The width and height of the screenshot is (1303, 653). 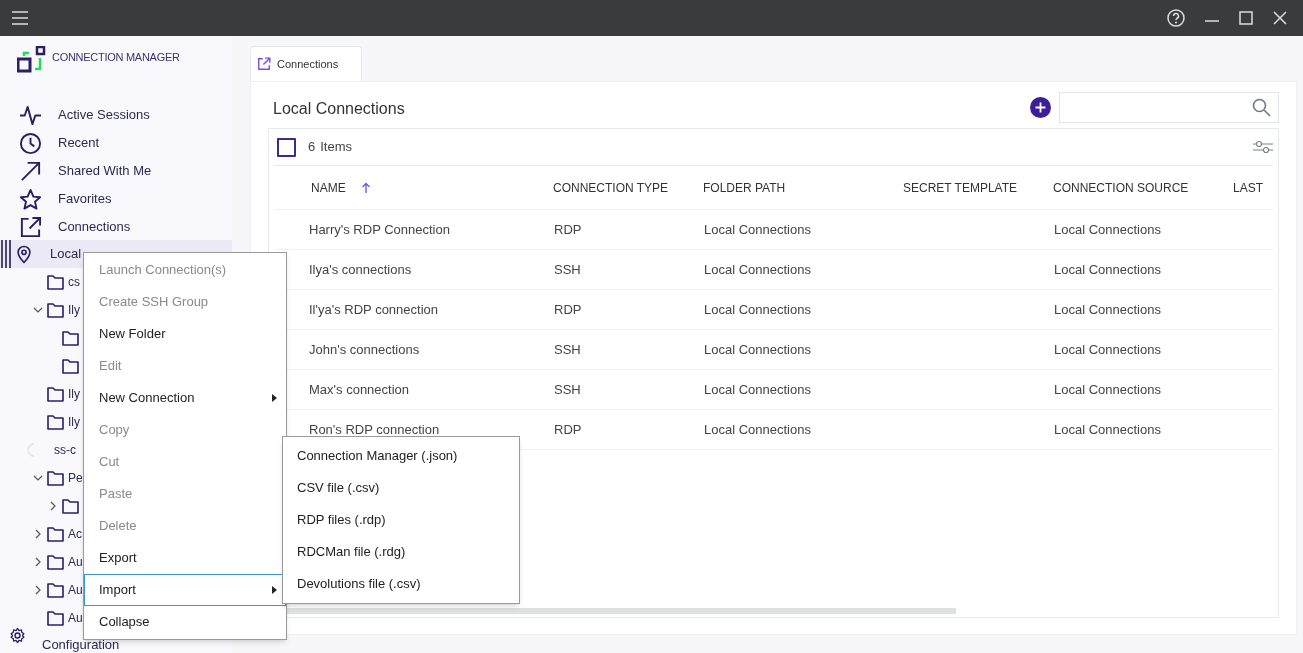 What do you see at coordinates (360, 269) in the screenshot?
I see `table-cell: Ilya's connections` at bounding box center [360, 269].